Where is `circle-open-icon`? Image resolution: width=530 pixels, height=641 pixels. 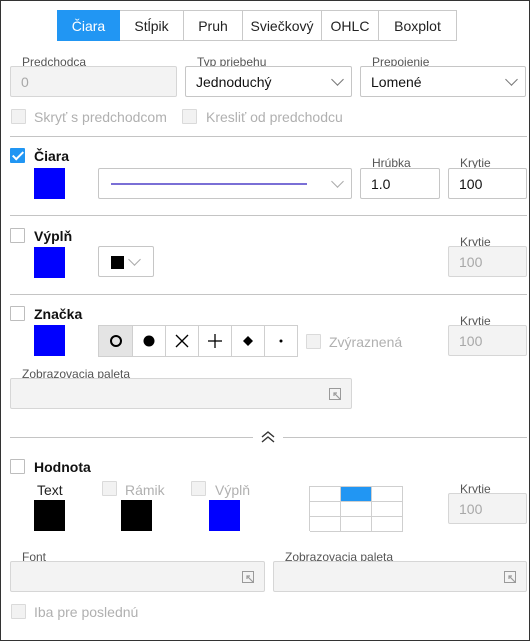
circle-open-icon is located at coordinates (115, 341).